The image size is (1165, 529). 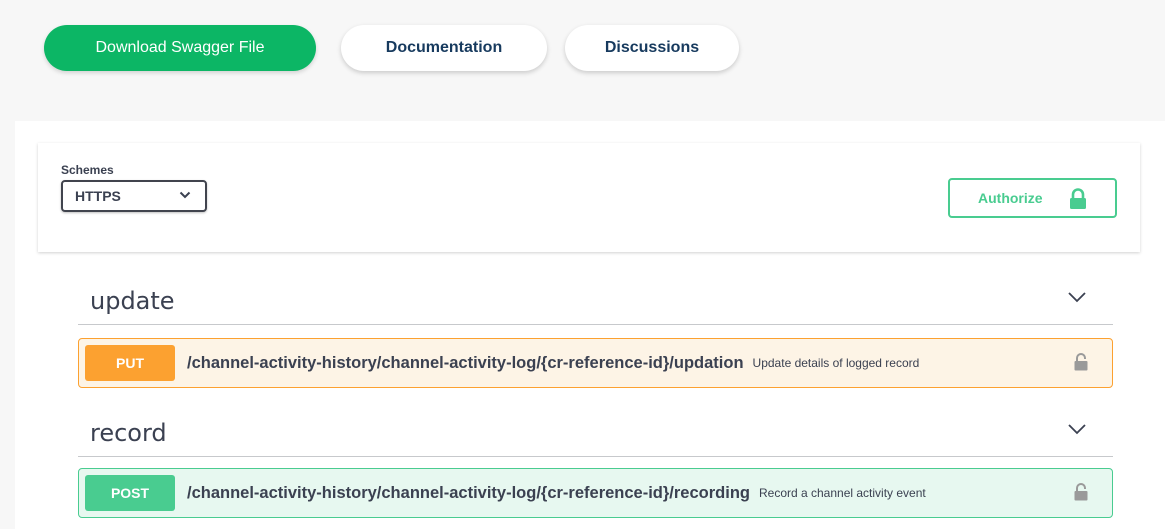 What do you see at coordinates (842, 493) in the screenshot?
I see `operation-summary: Record a channel activity event` at bounding box center [842, 493].